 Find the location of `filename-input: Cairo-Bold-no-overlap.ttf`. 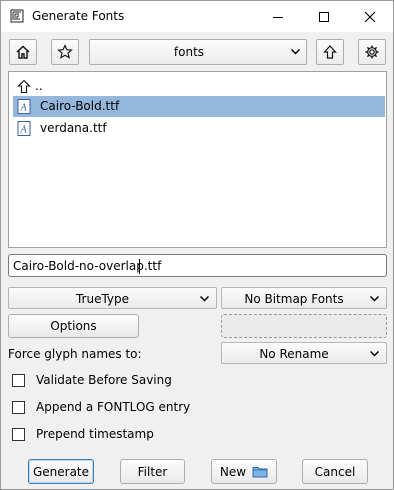

filename-input: Cairo-Bold-no-overlap.ttf is located at coordinates (197, 265).